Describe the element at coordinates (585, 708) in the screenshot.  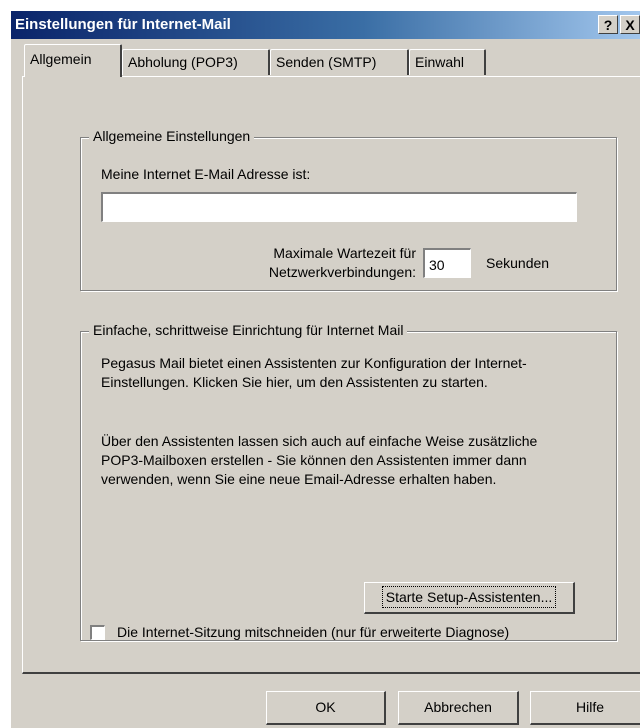
I see `help-button: Hilfe` at that location.